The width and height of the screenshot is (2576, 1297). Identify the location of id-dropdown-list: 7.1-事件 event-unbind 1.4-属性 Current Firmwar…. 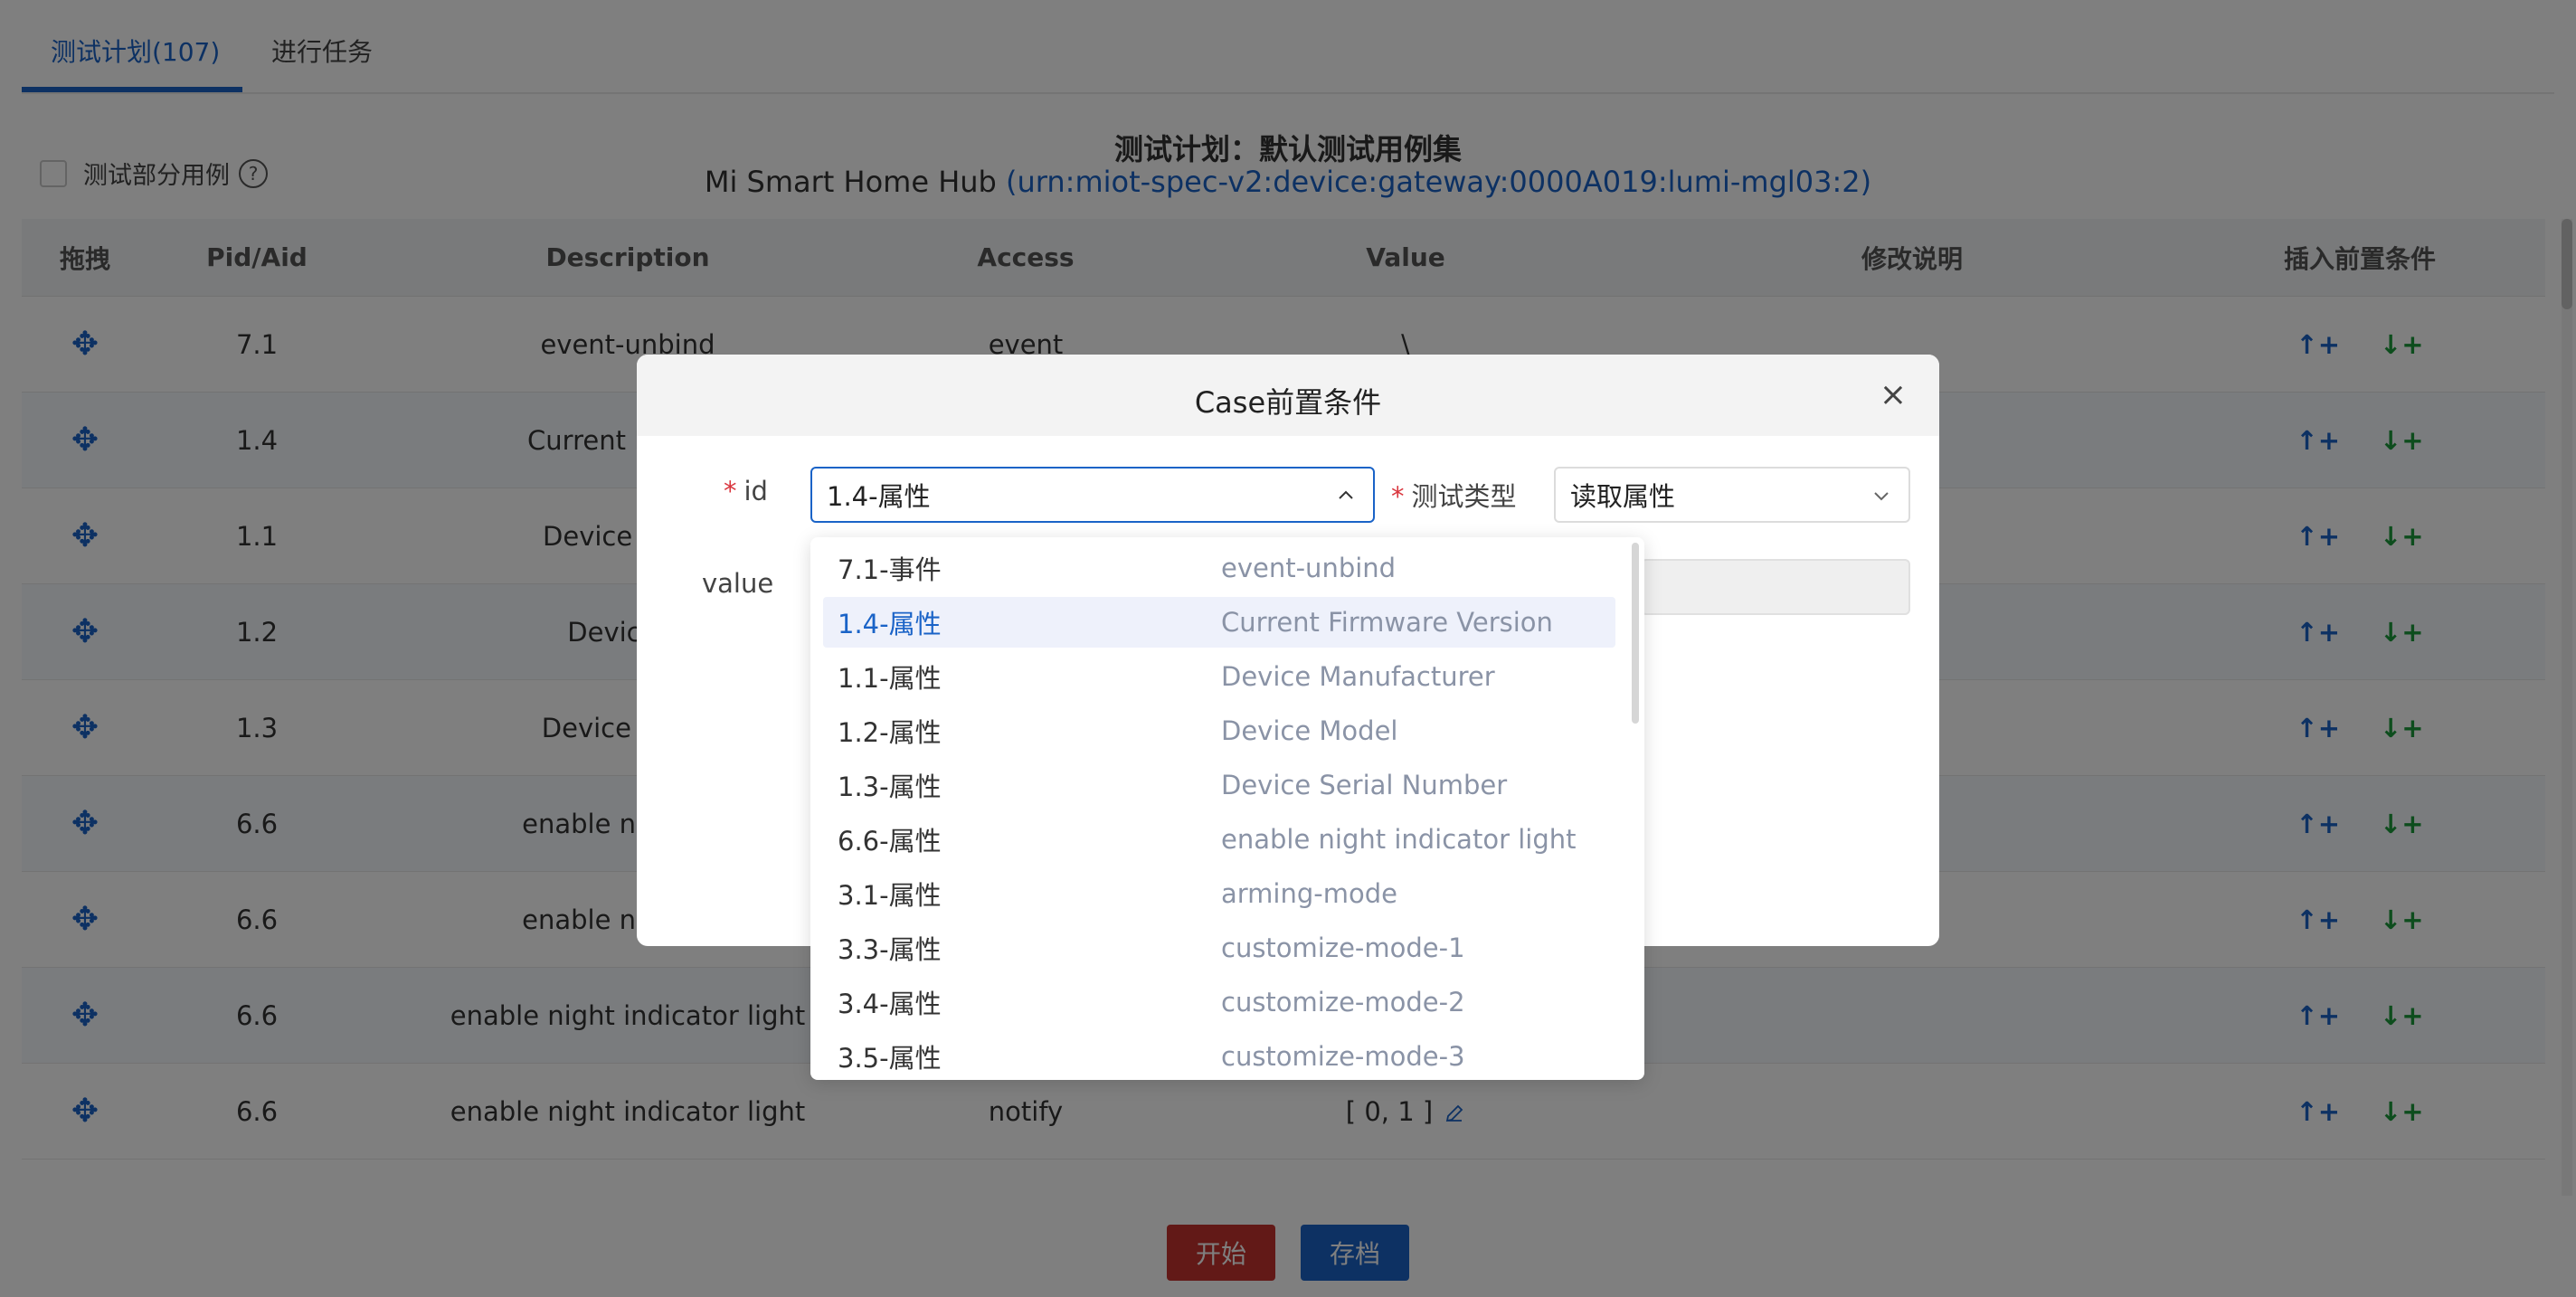
(1227, 808).